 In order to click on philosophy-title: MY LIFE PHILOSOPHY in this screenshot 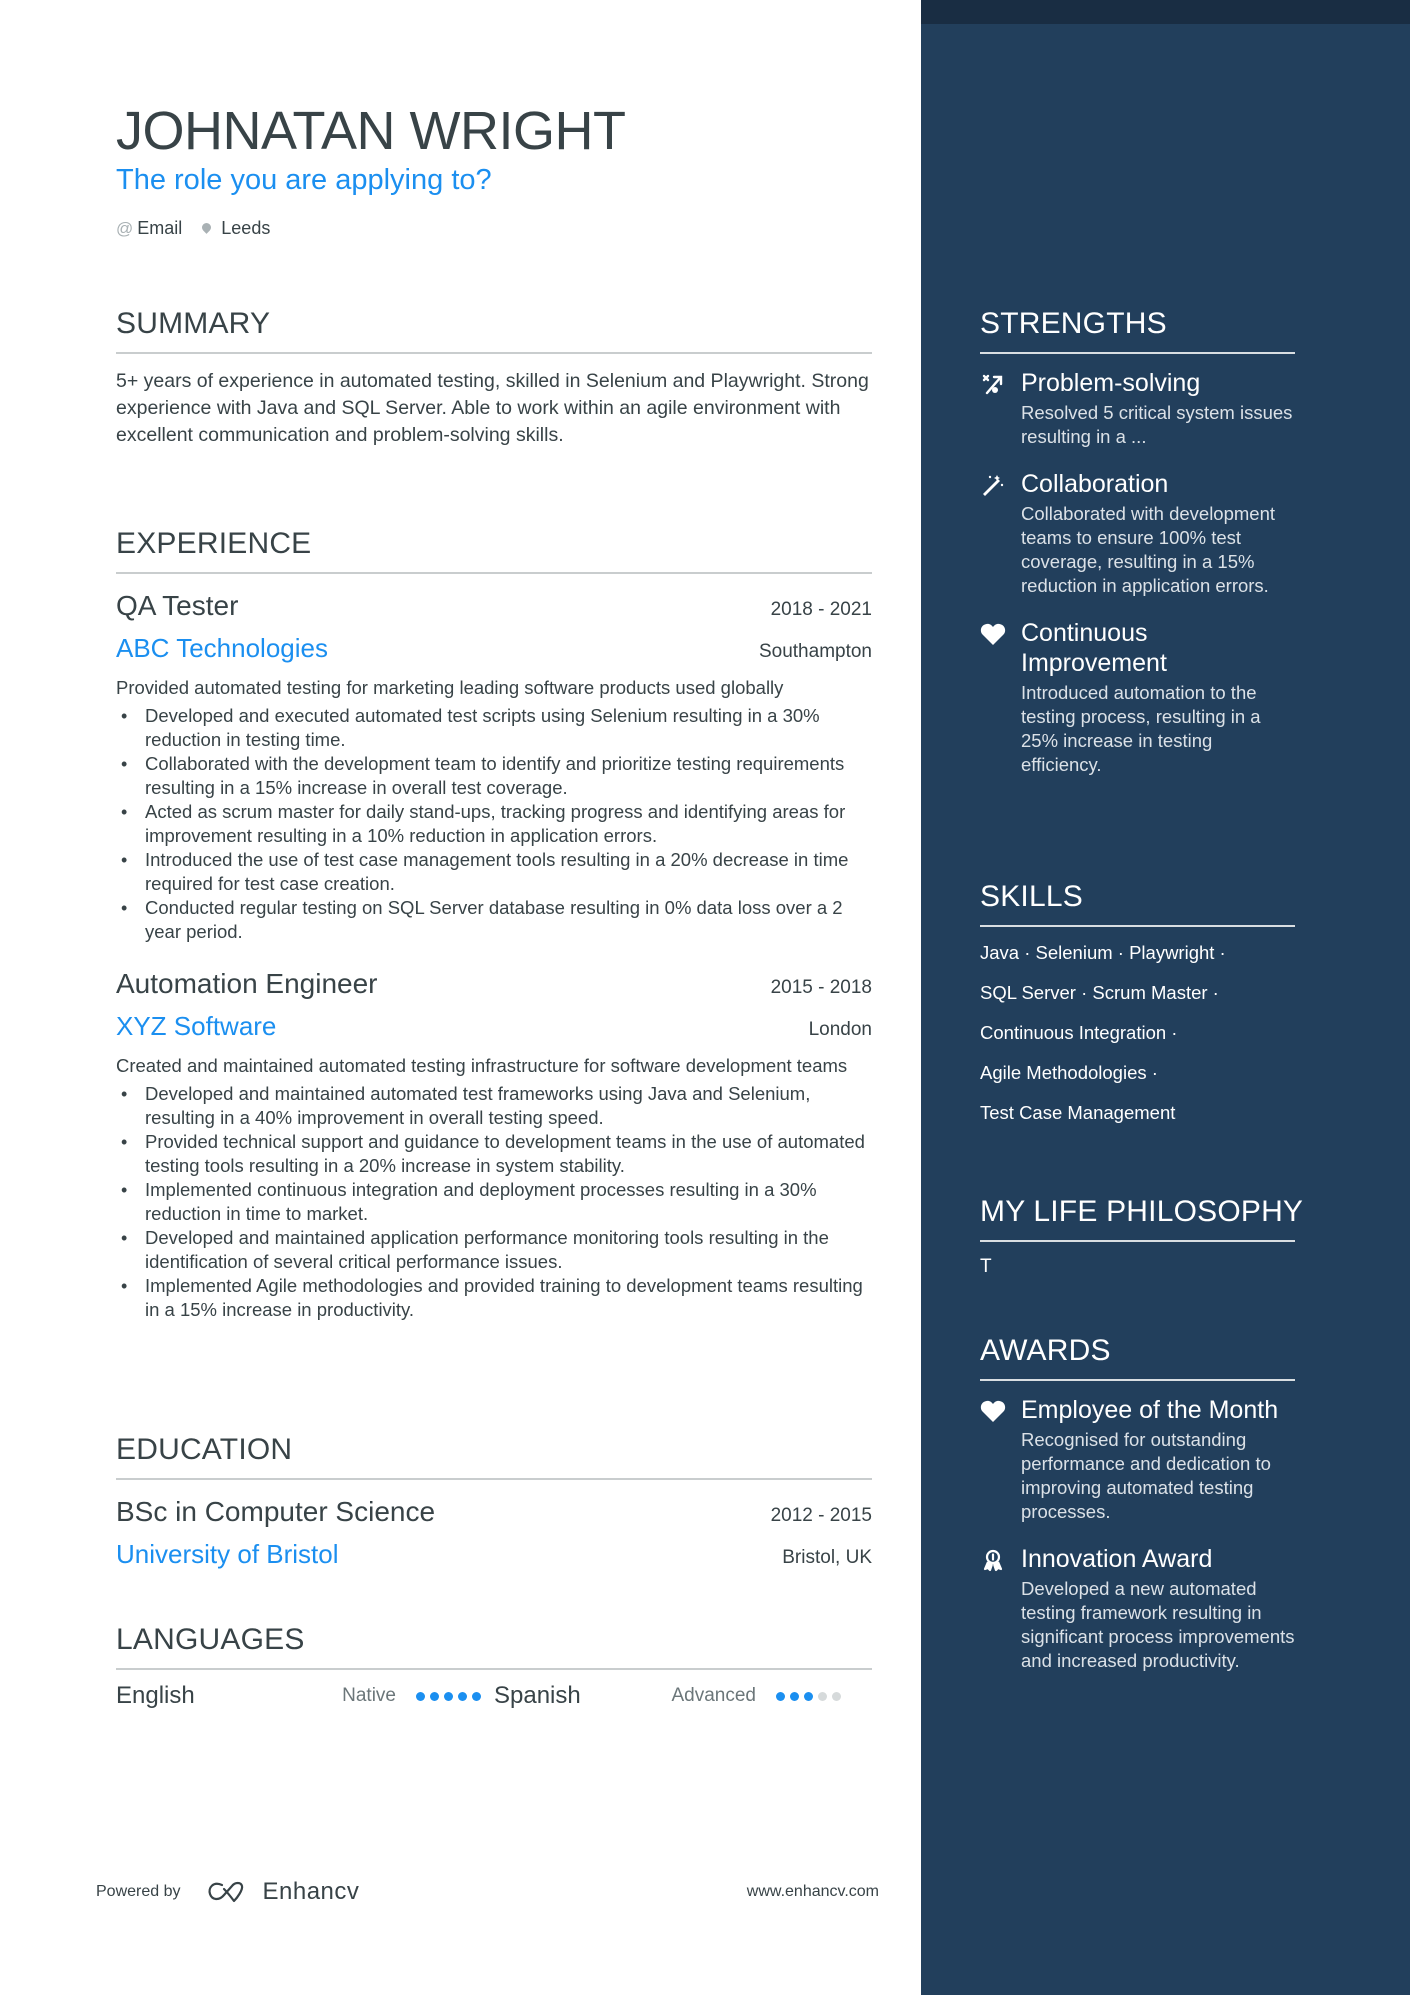, I will do `click(1142, 1211)`.